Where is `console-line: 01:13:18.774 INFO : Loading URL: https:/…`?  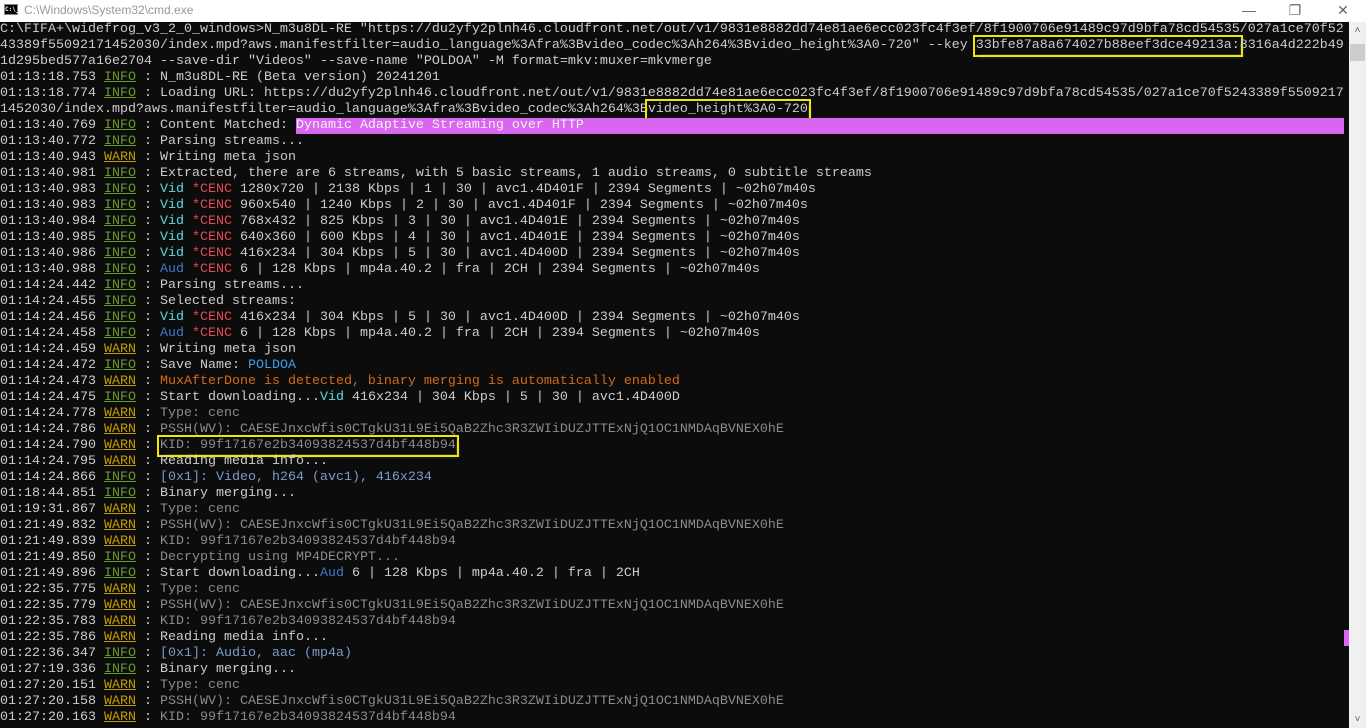 console-line: 01:13:18.774 INFO : Loading URL: https:/… is located at coordinates (674, 94).